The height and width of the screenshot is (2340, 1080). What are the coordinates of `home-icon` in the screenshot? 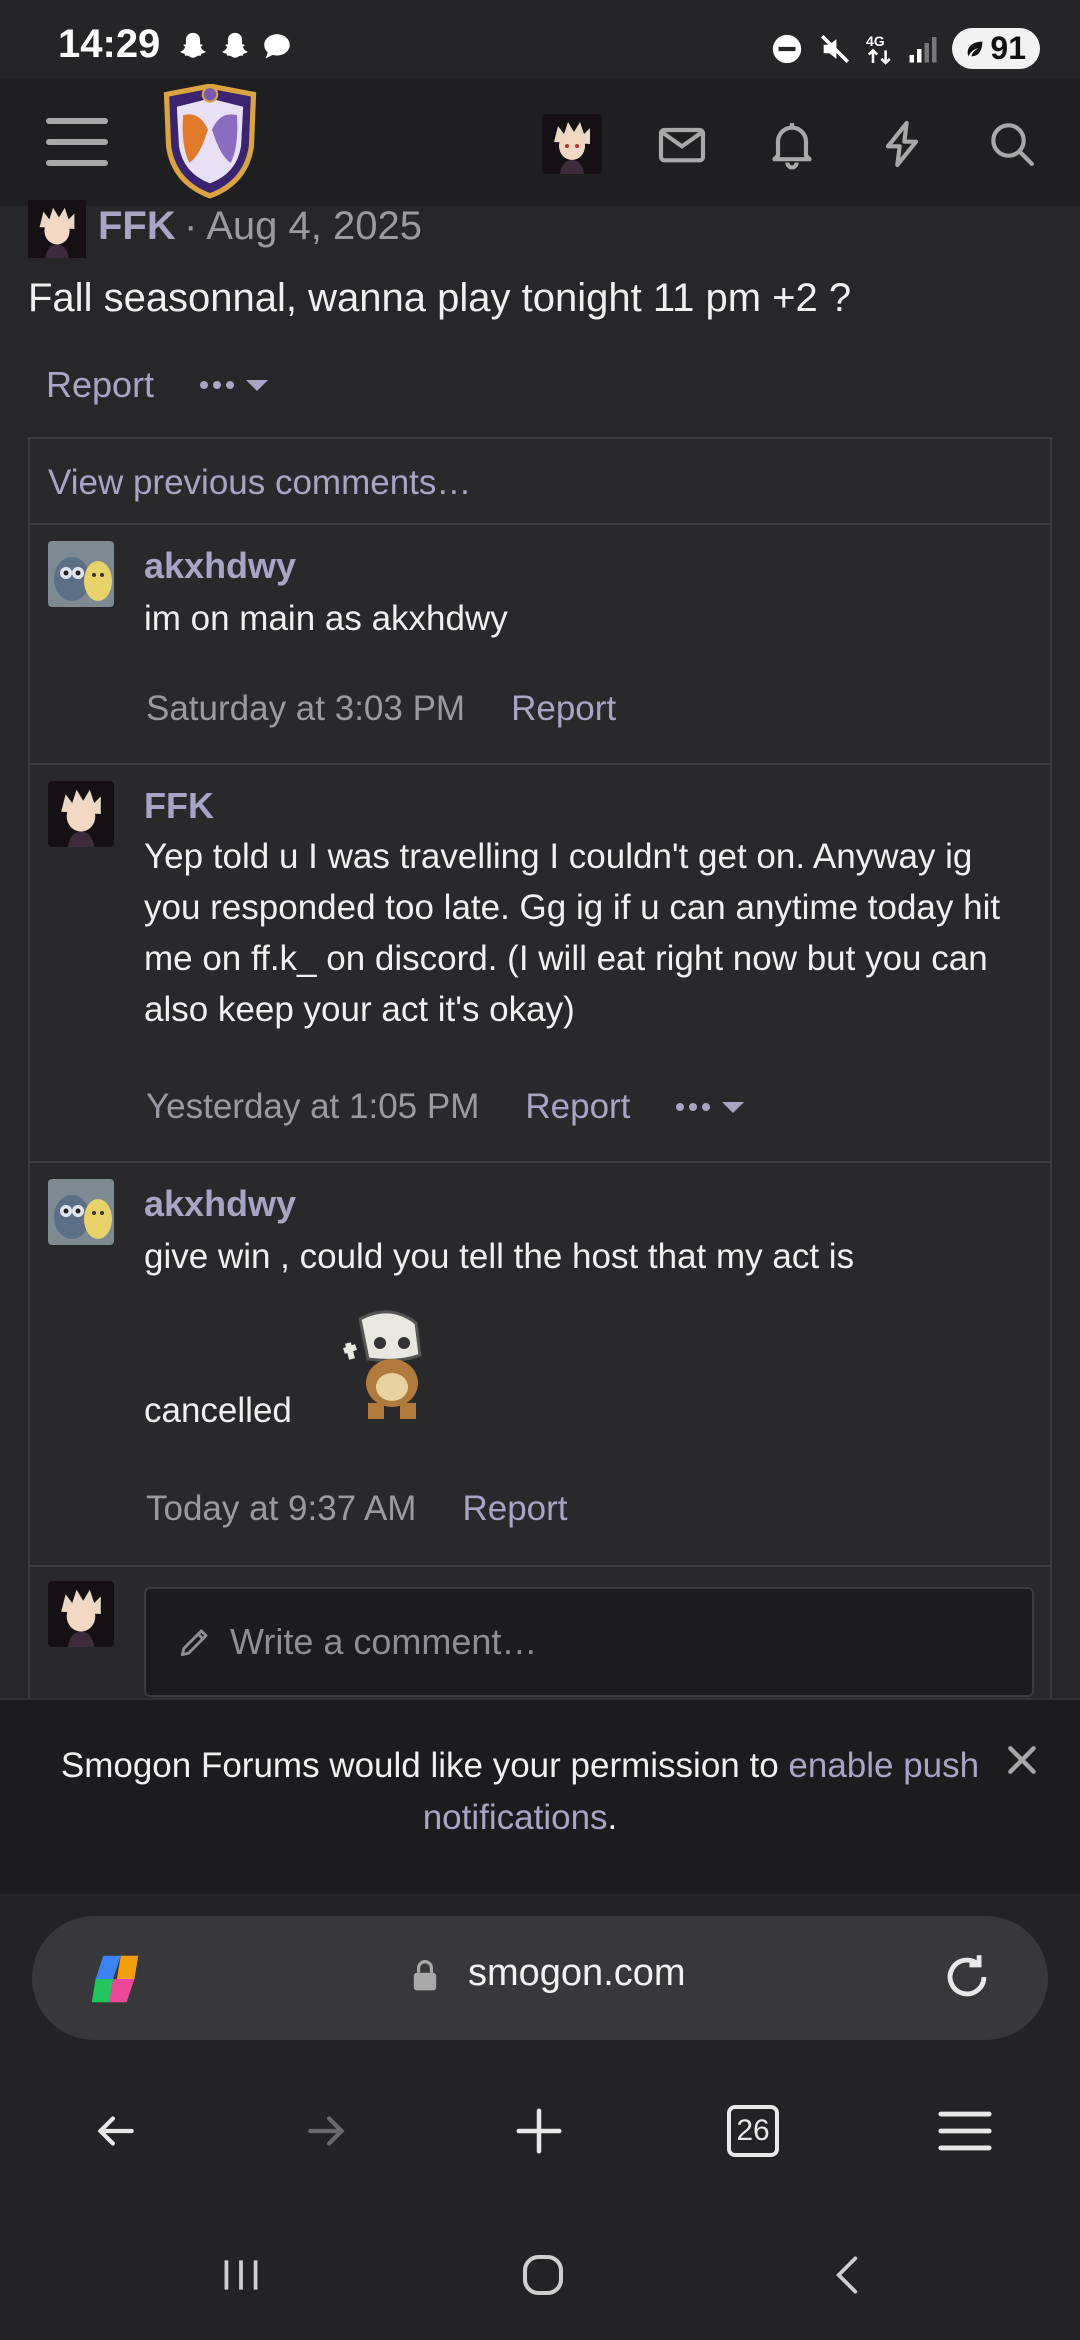 It's located at (543, 2275).